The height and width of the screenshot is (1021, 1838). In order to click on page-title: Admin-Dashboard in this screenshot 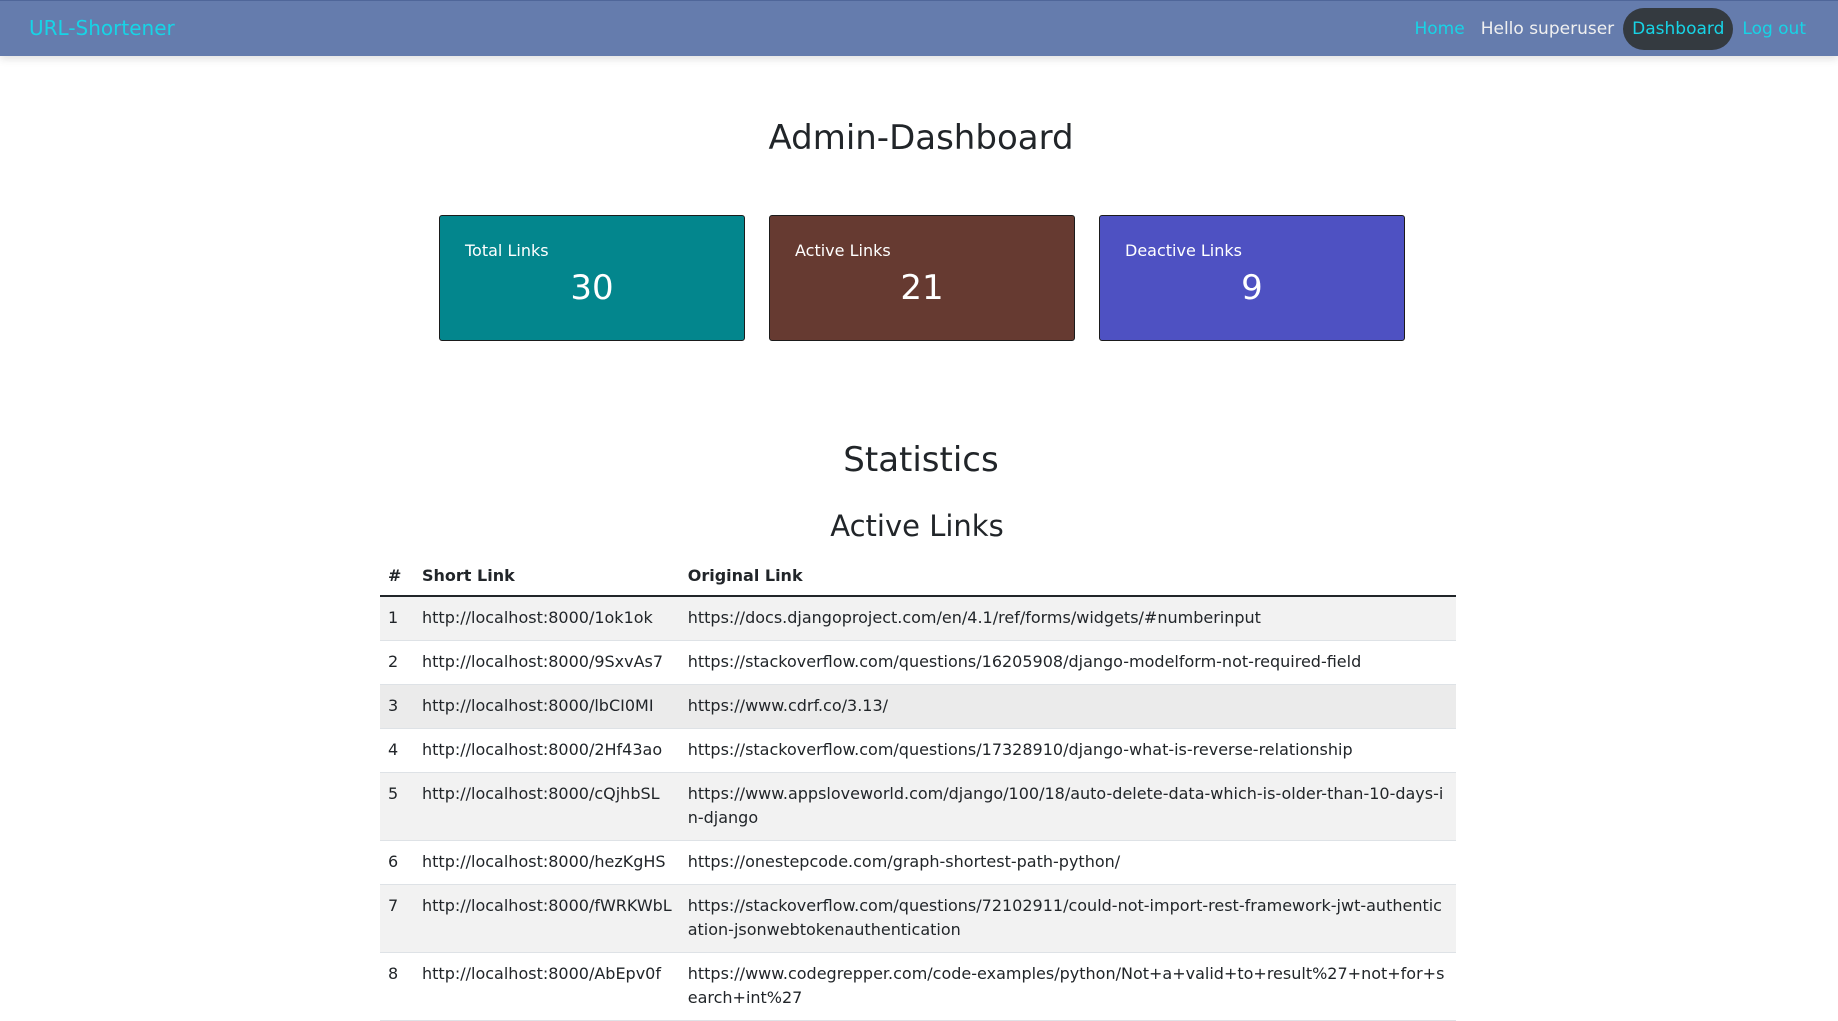, I will do `click(919, 138)`.